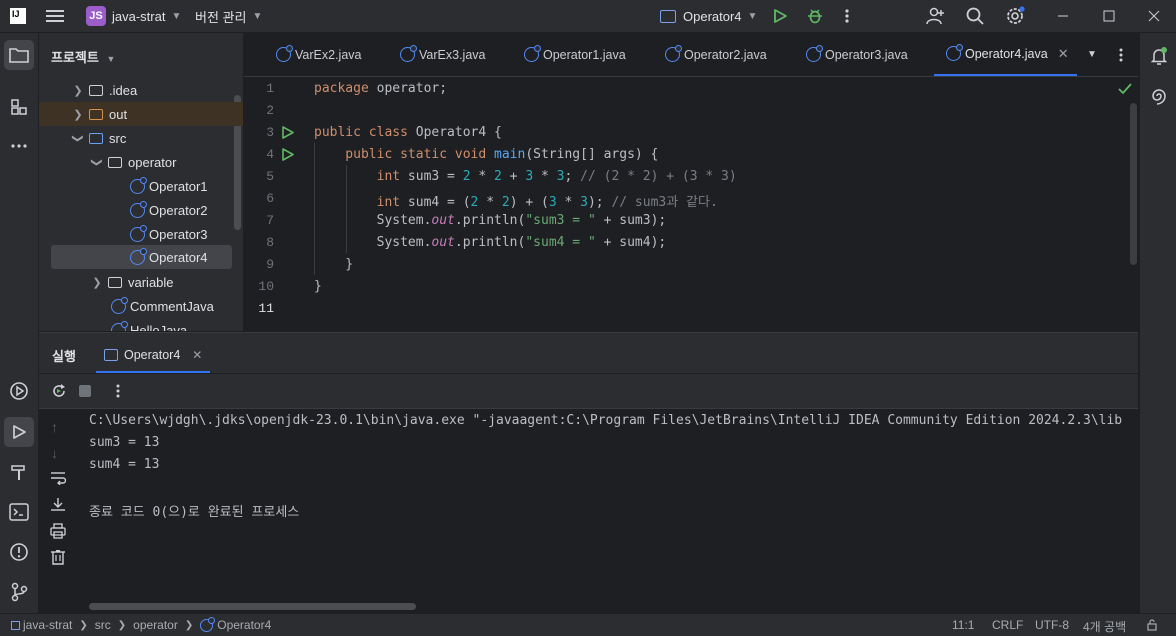 This screenshot has width=1176, height=636. Describe the element at coordinates (141, 210) in the screenshot. I see `tree-item-operator2: Operator2` at that location.